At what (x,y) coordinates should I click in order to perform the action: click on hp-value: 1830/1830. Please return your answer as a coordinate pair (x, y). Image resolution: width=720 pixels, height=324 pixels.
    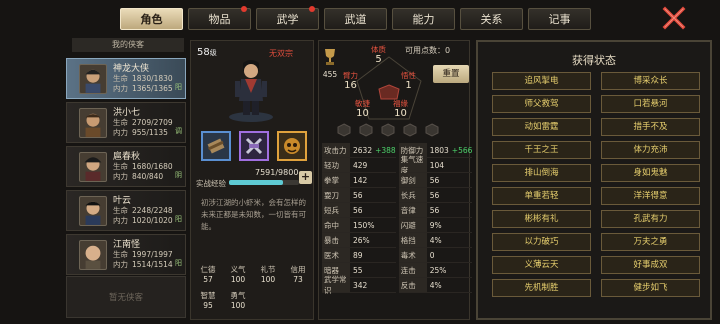
    Looking at the image, I should click on (152, 78).